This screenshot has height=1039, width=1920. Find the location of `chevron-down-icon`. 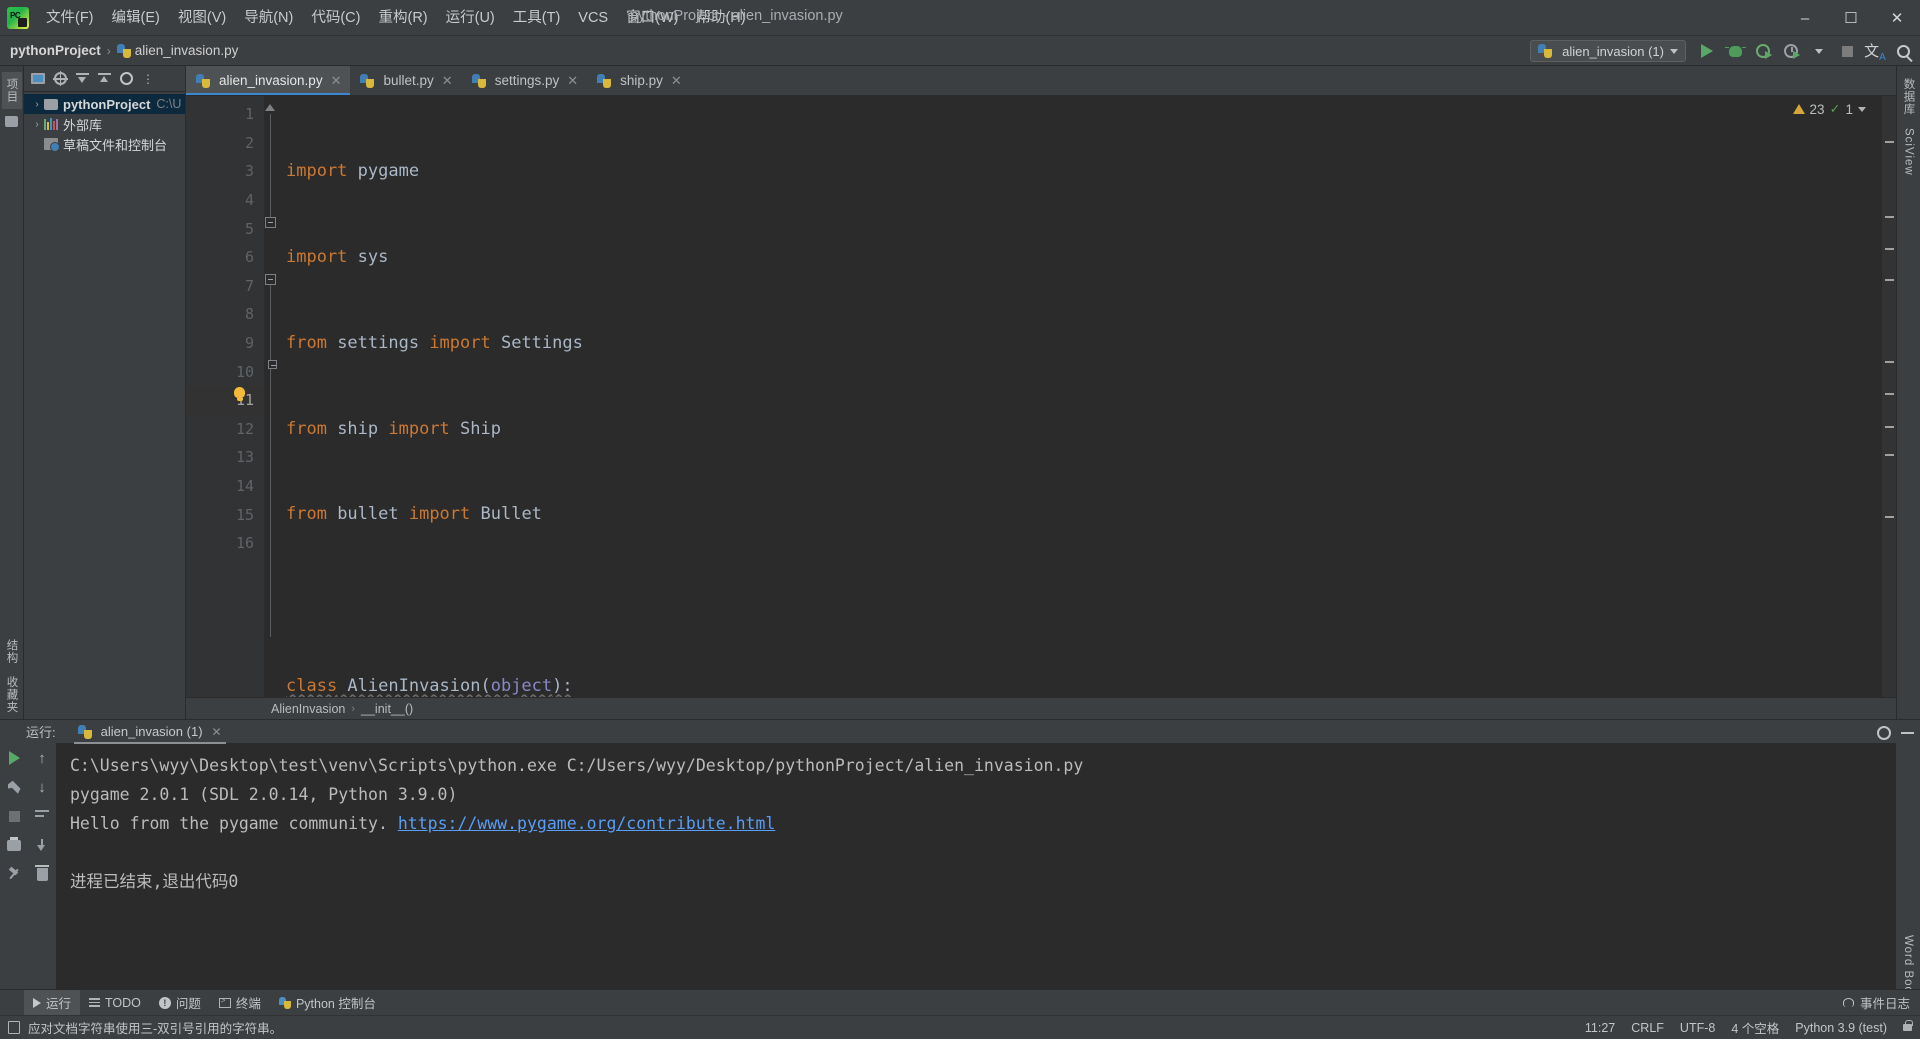

chevron-down-icon is located at coordinates (1862, 109).